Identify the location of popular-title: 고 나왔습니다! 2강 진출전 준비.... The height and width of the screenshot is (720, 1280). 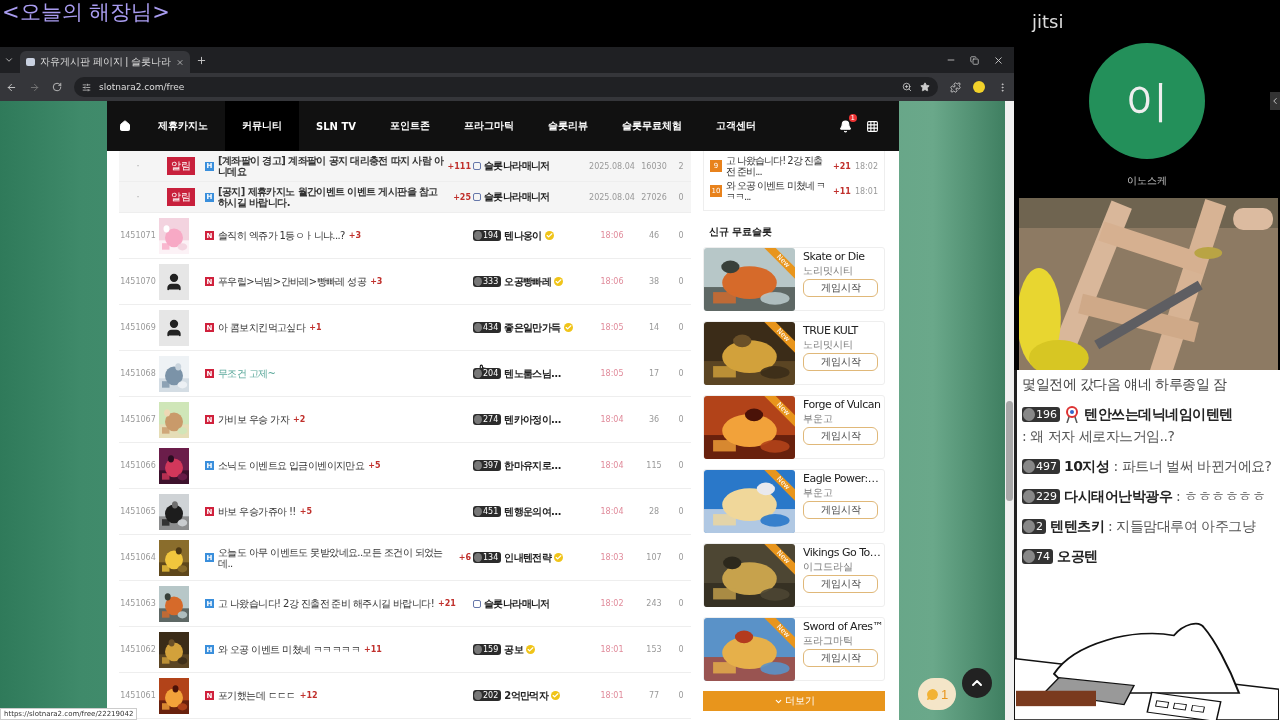
(778, 166).